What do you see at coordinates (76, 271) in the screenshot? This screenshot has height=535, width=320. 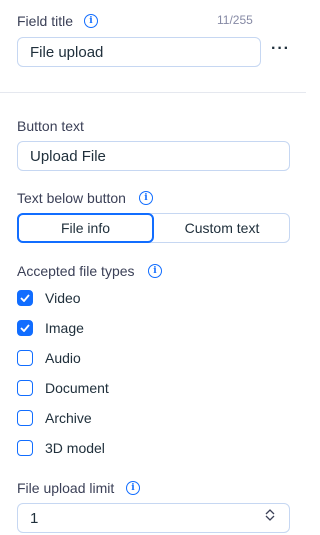 I see `accepted-file-types-label: Accepted file types` at bounding box center [76, 271].